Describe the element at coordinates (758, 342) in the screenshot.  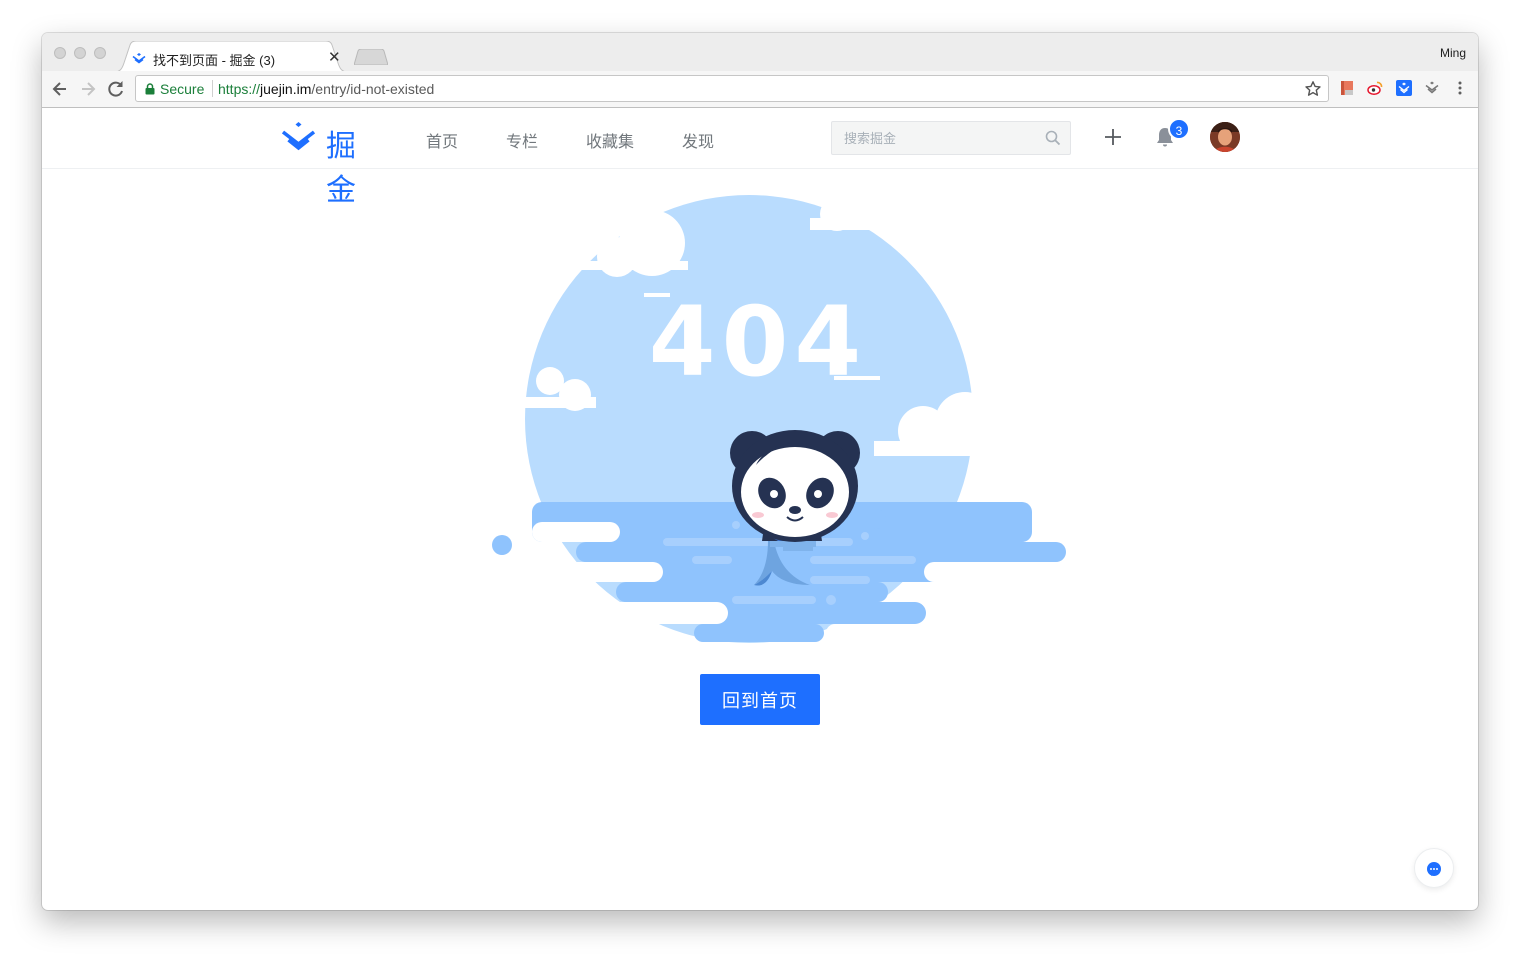
I see `error-code: 404` at that location.